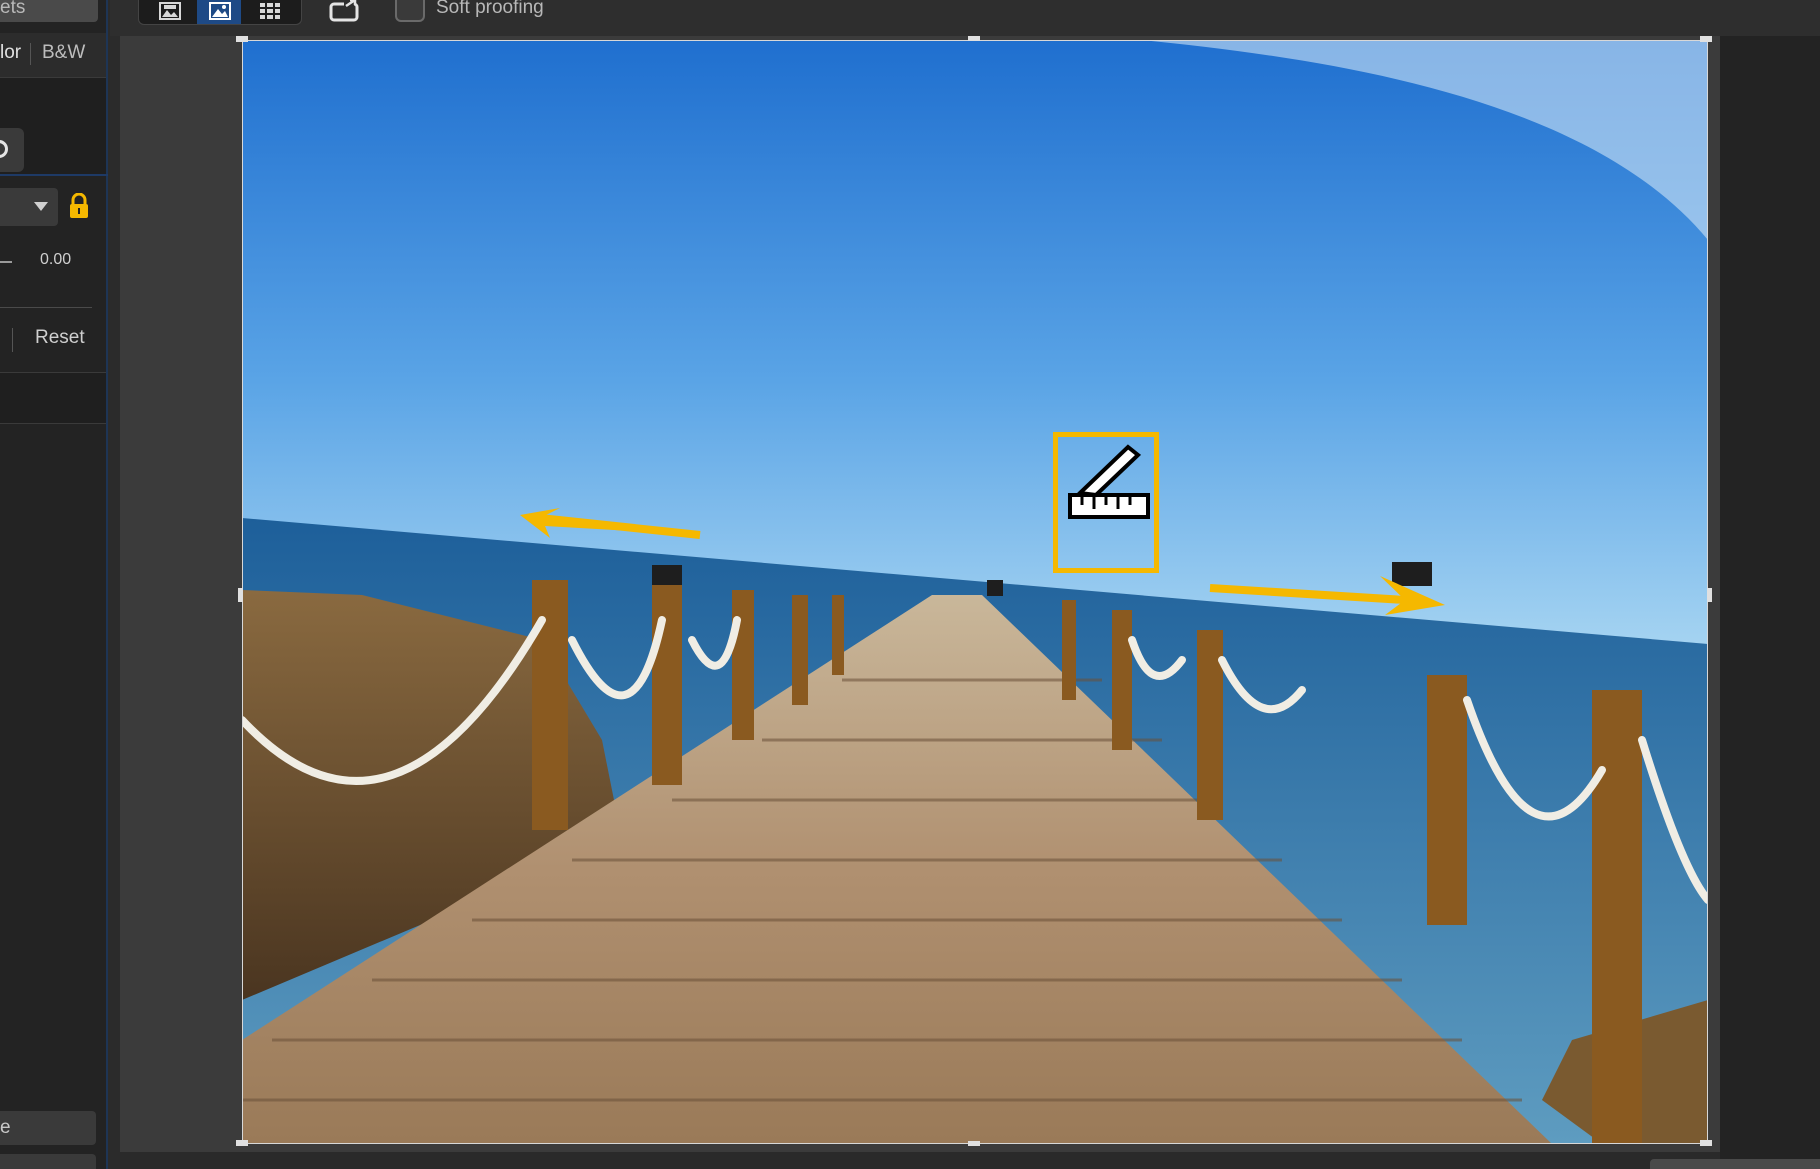 This screenshot has height=1169, width=1820. I want to click on chevron-down-icon, so click(41, 206).